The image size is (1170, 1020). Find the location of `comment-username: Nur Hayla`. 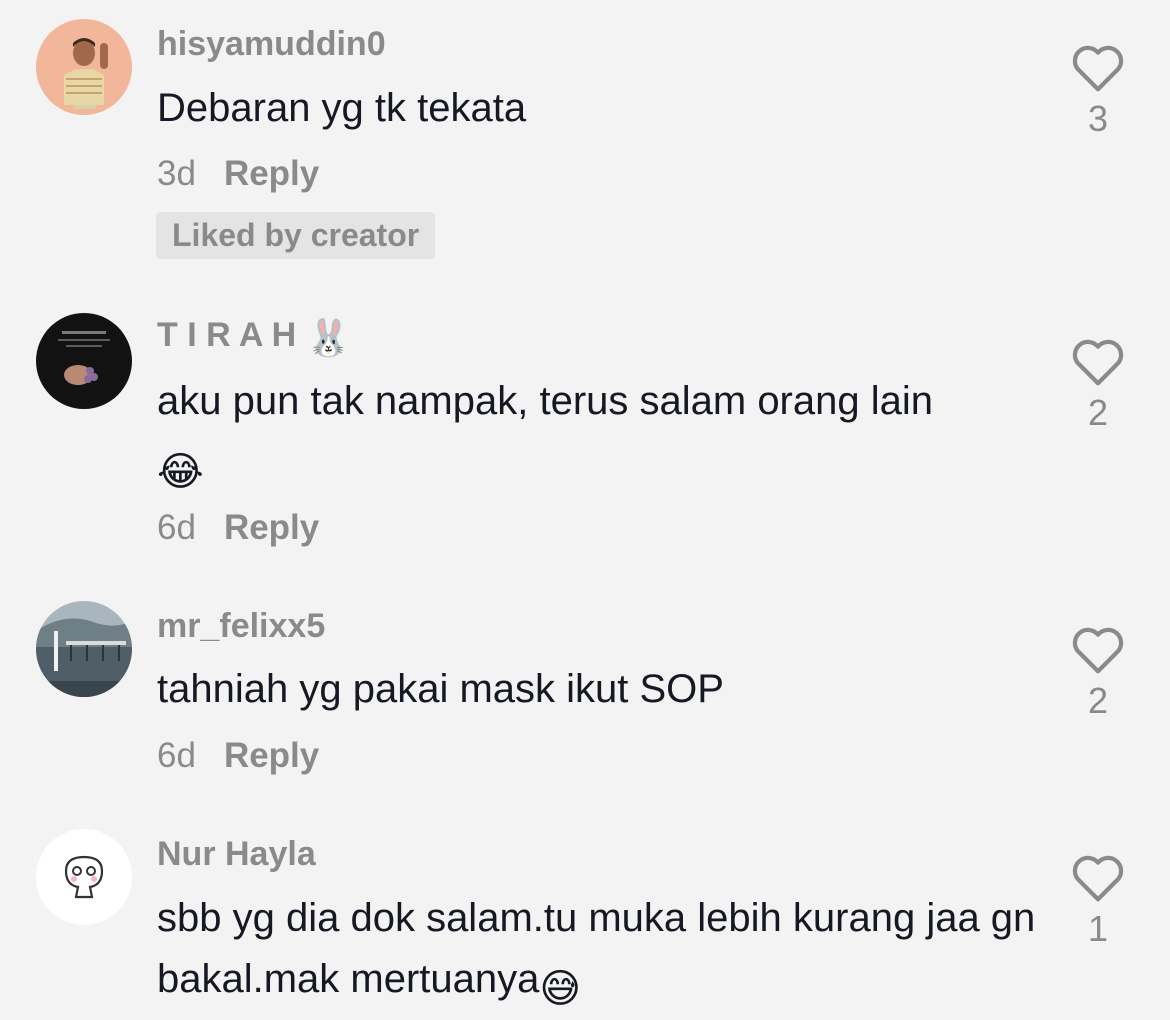

comment-username: Nur Hayla is located at coordinates (236, 854).